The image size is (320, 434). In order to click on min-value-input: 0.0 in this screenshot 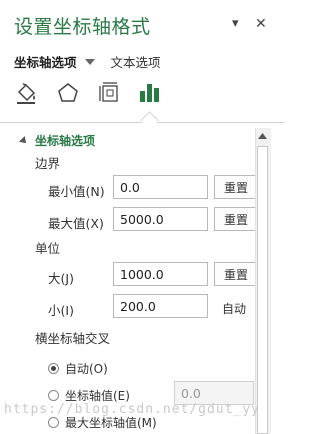, I will do `click(160, 187)`.